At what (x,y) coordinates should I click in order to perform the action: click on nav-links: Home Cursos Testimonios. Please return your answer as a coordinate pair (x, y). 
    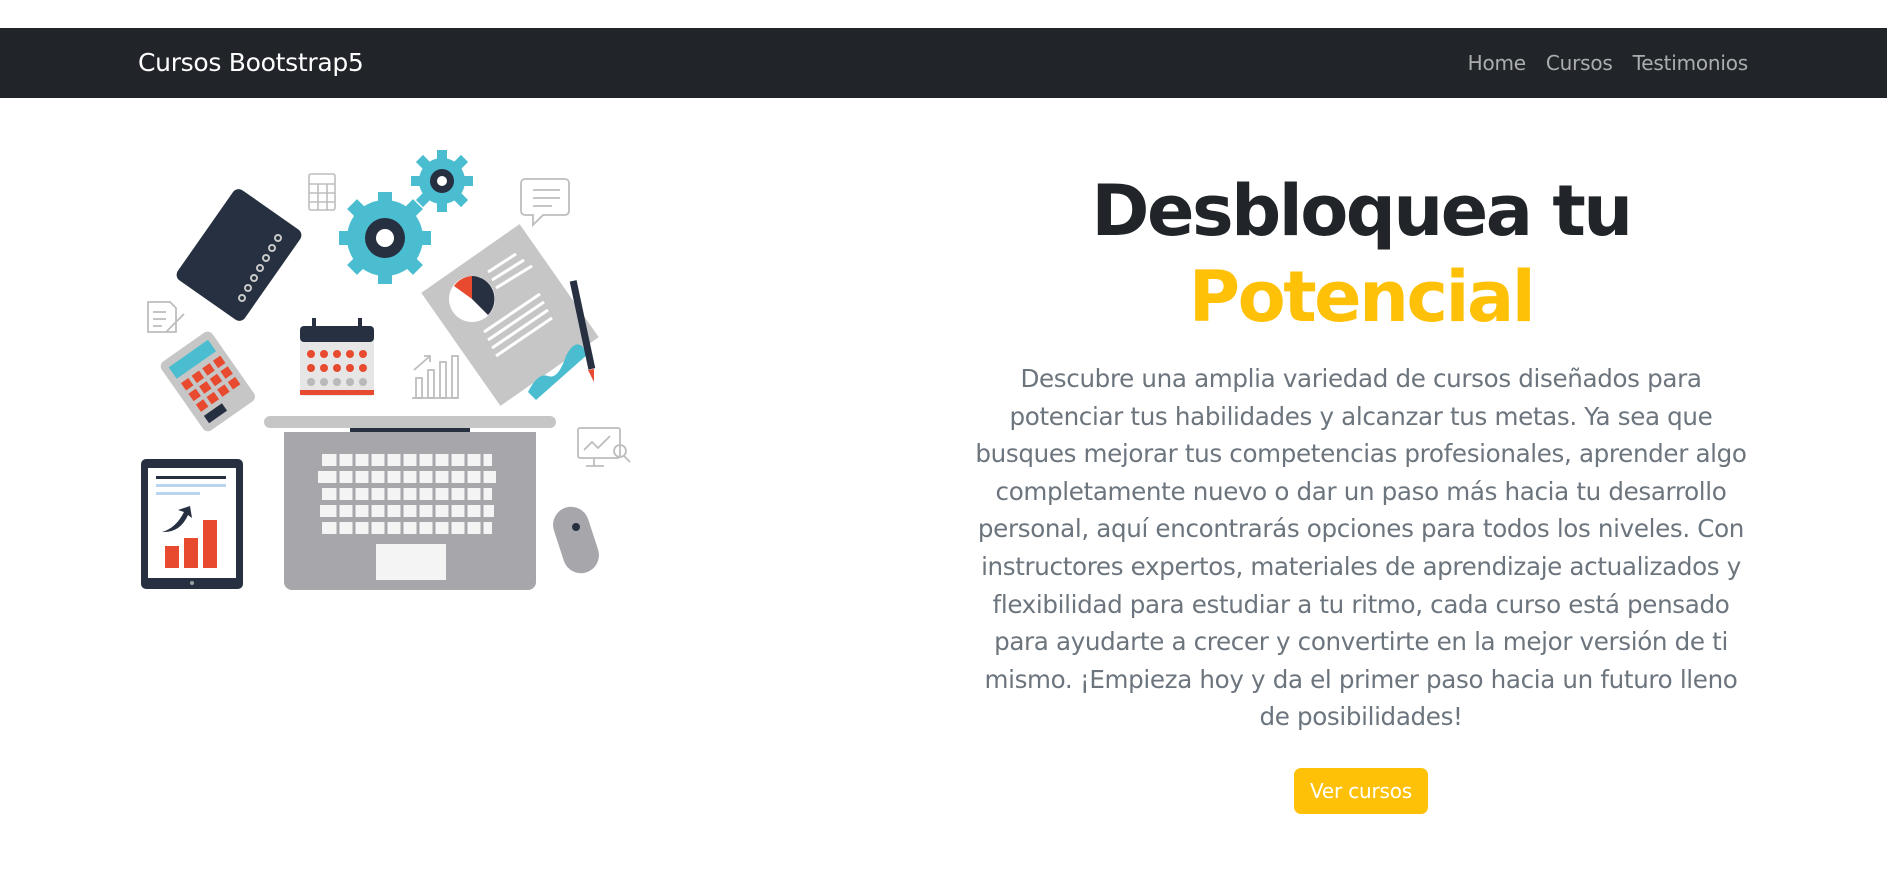
    Looking at the image, I should click on (1608, 63).